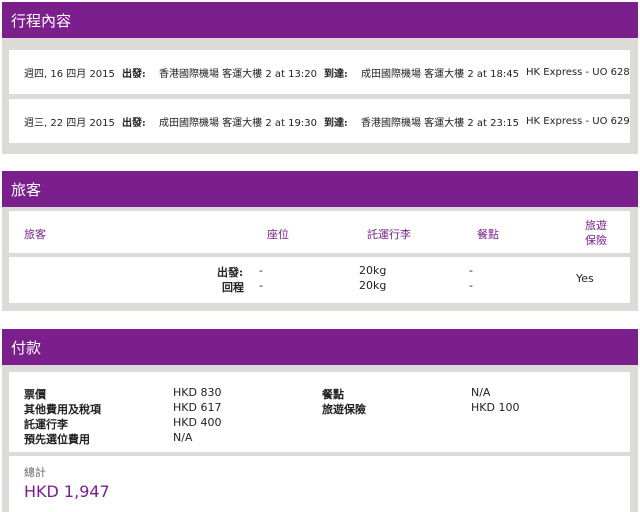 The image size is (640, 512). What do you see at coordinates (319, 232) in the screenshot?
I see `passengers-table-header: 旅客 座位 託運行李 餐點 旅遊 保險` at bounding box center [319, 232].